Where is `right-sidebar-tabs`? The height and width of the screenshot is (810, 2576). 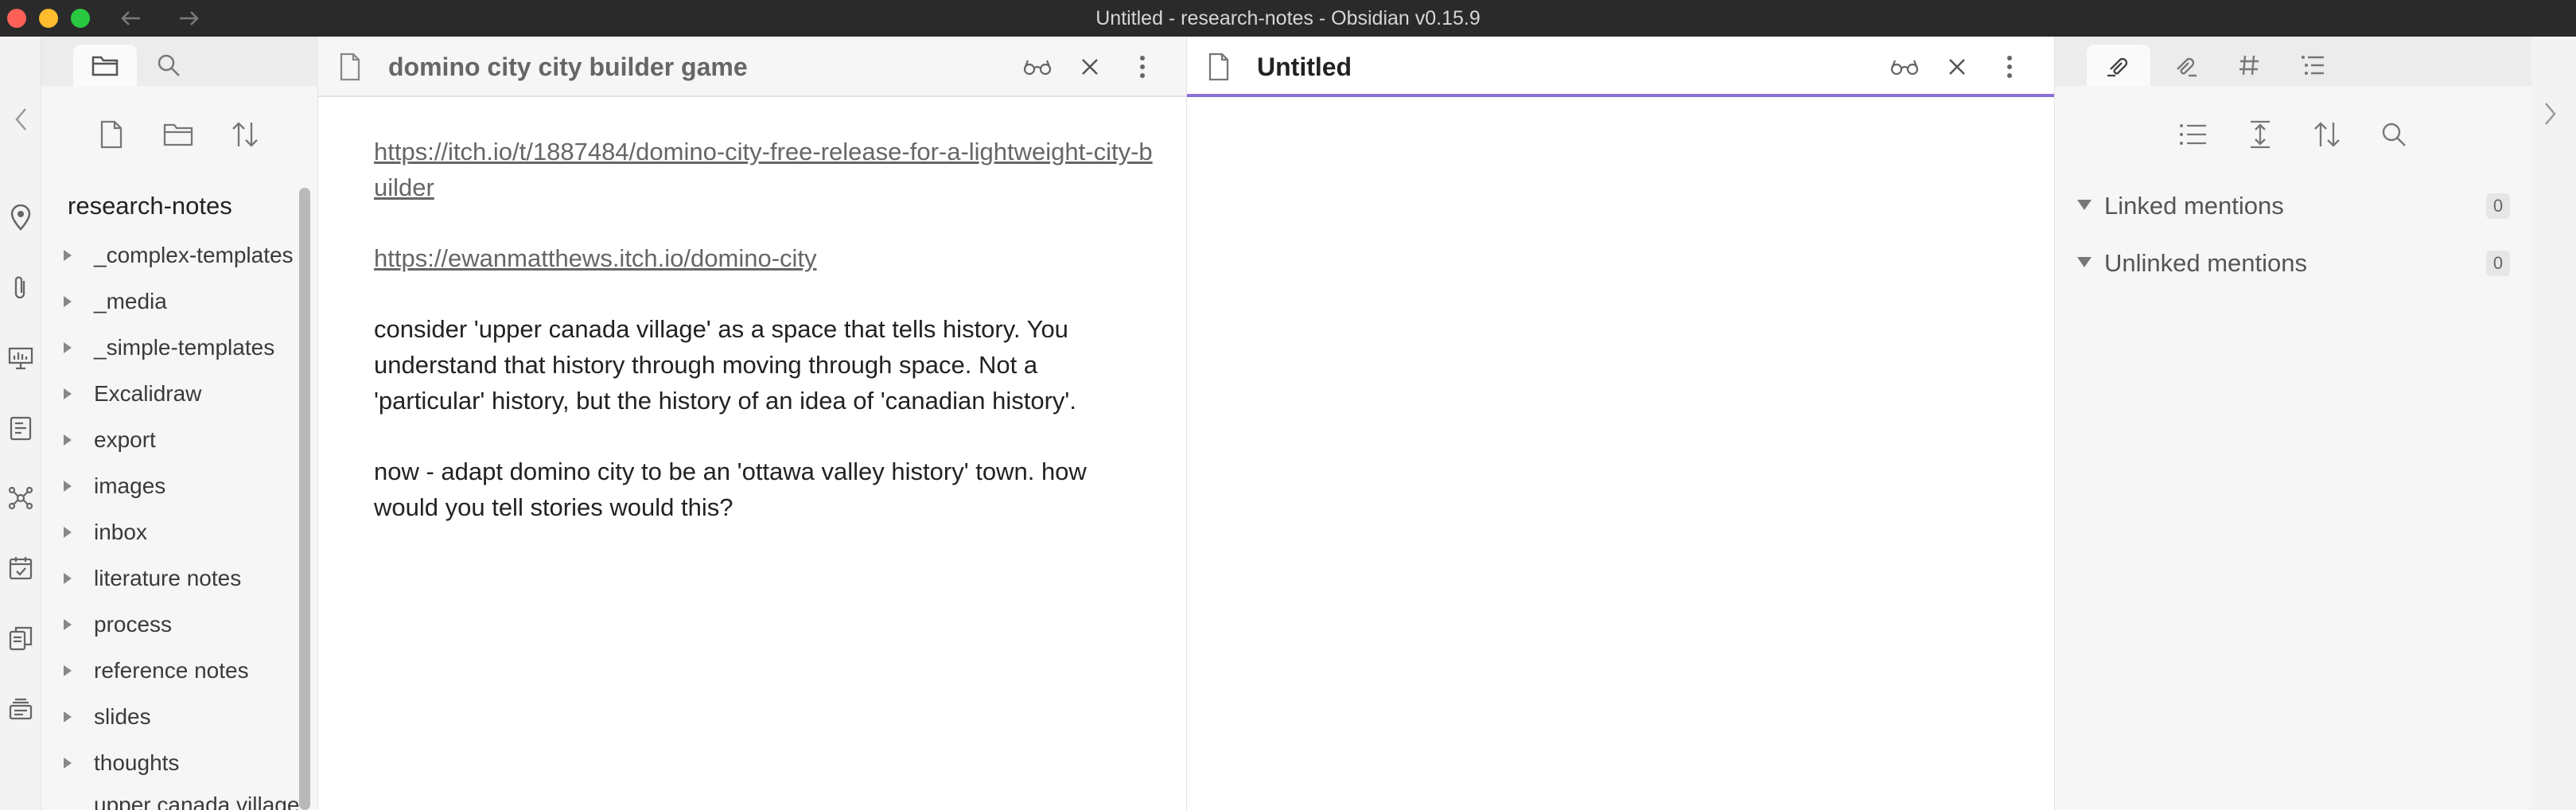
right-sidebar-tabs is located at coordinates (2292, 62).